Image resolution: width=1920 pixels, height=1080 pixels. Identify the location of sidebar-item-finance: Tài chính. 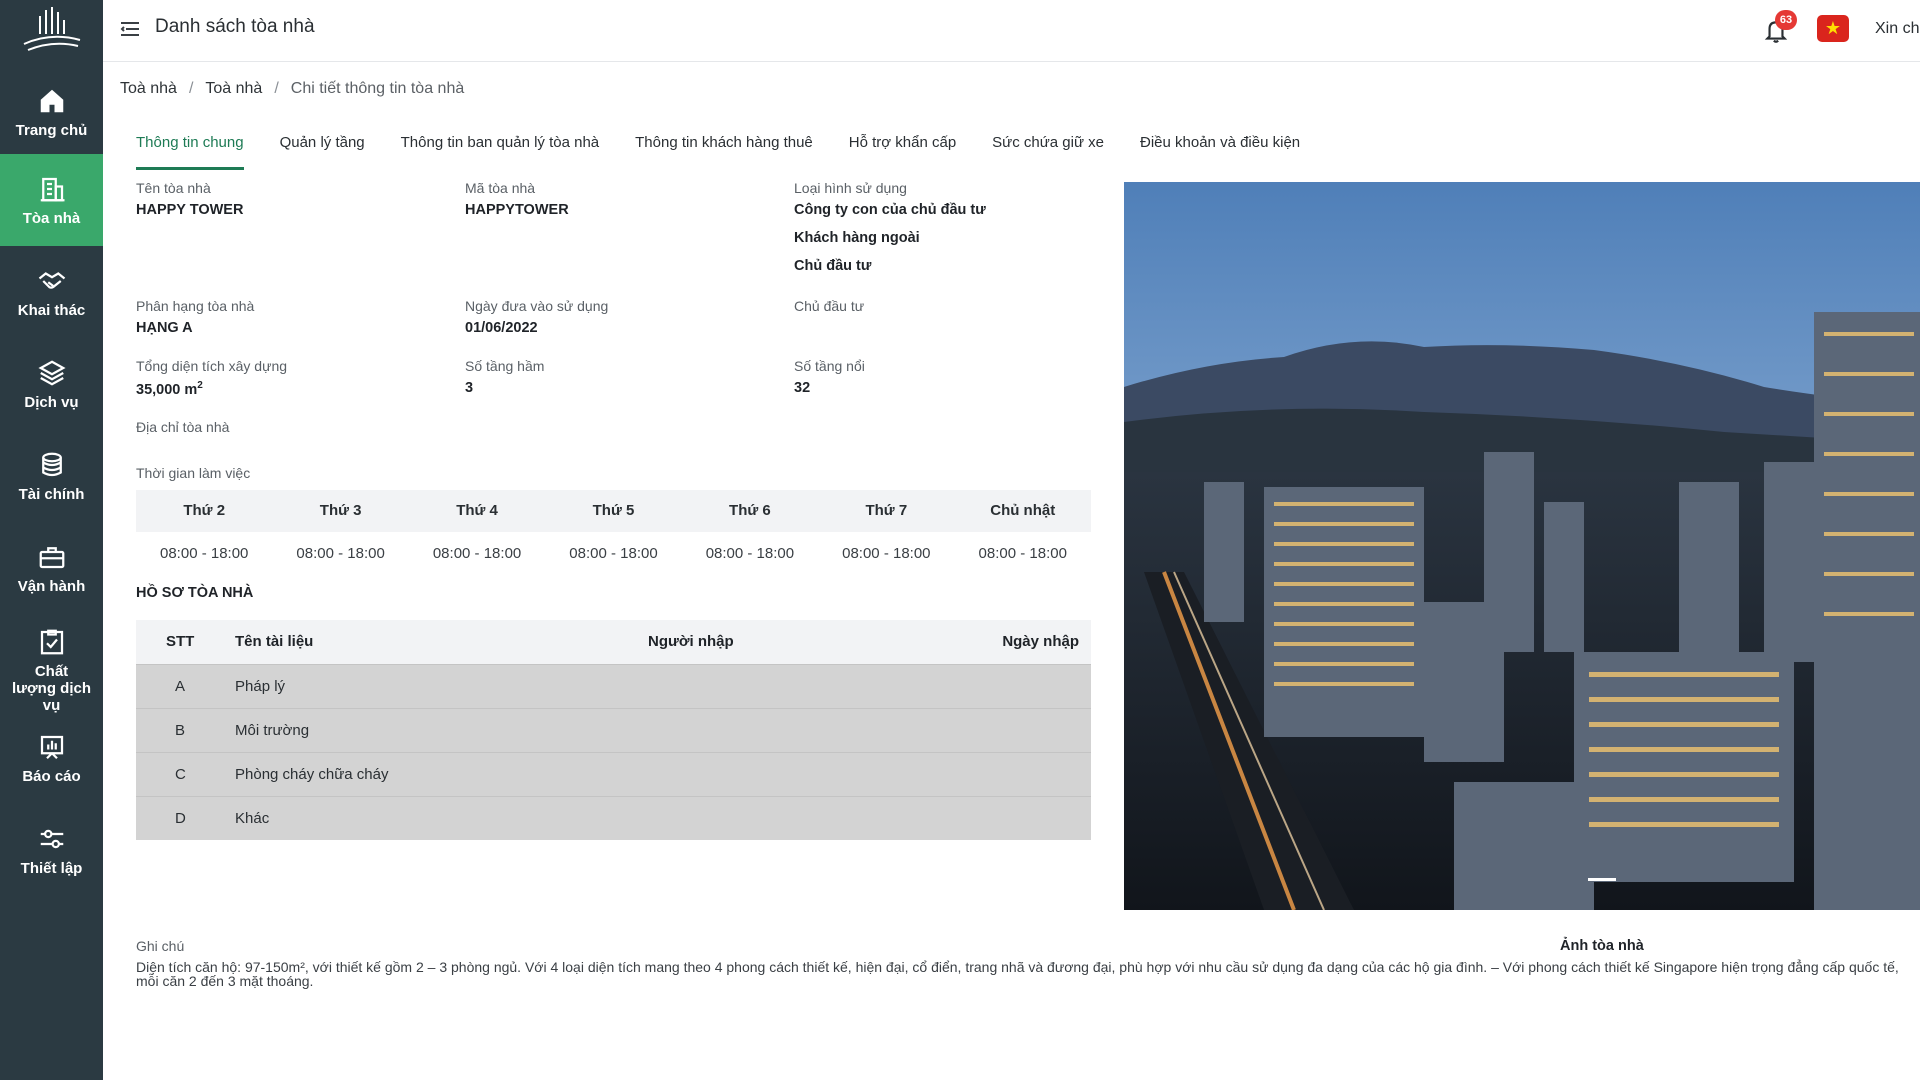
(51, 476).